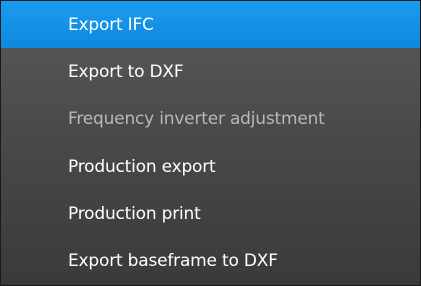 This screenshot has width=421, height=286. What do you see at coordinates (142, 166) in the screenshot?
I see `menu-item-label: Production export` at bounding box center [142, 166].